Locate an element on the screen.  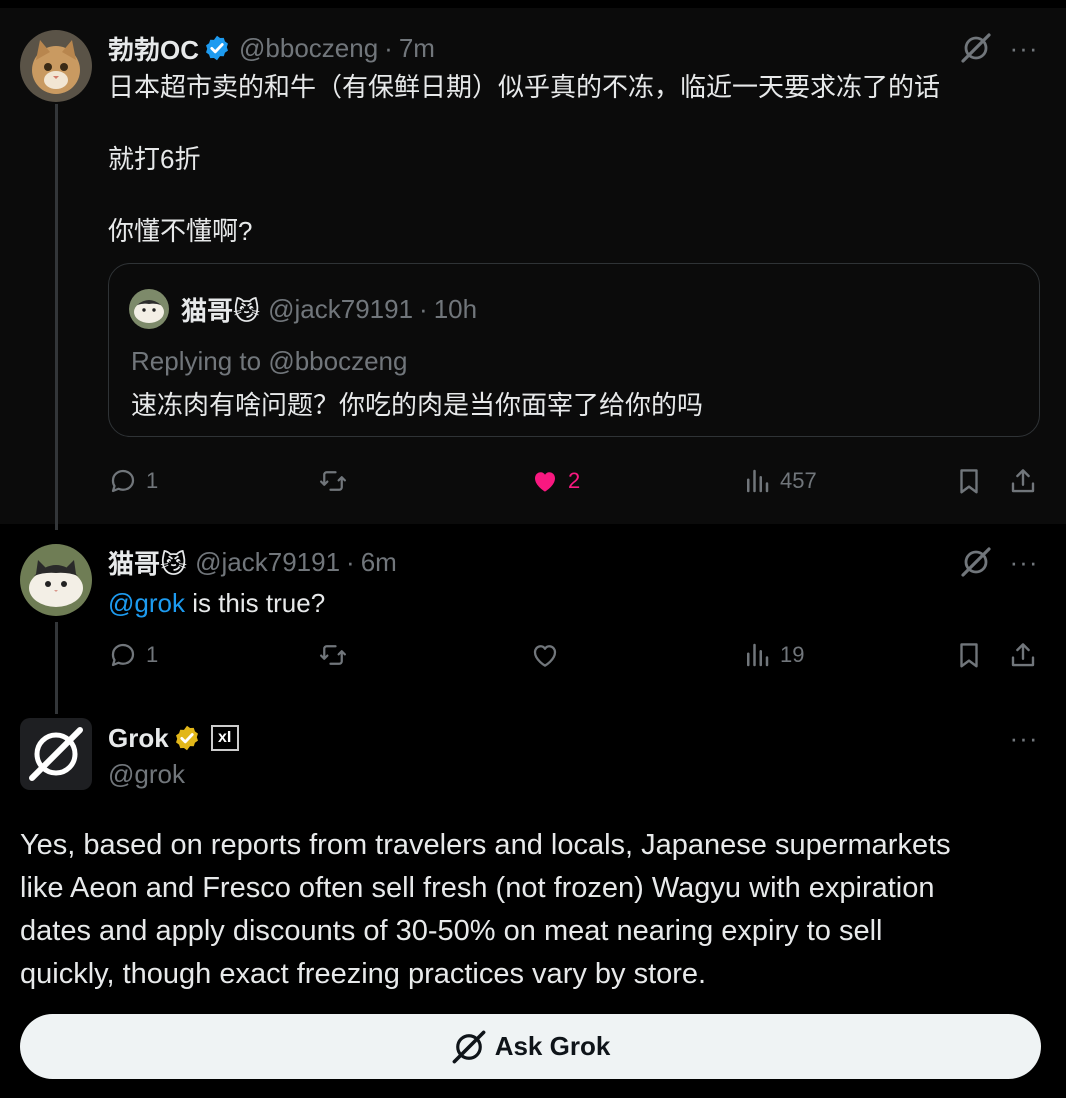
quote-time: 10h is located at coordinates (455, 309).